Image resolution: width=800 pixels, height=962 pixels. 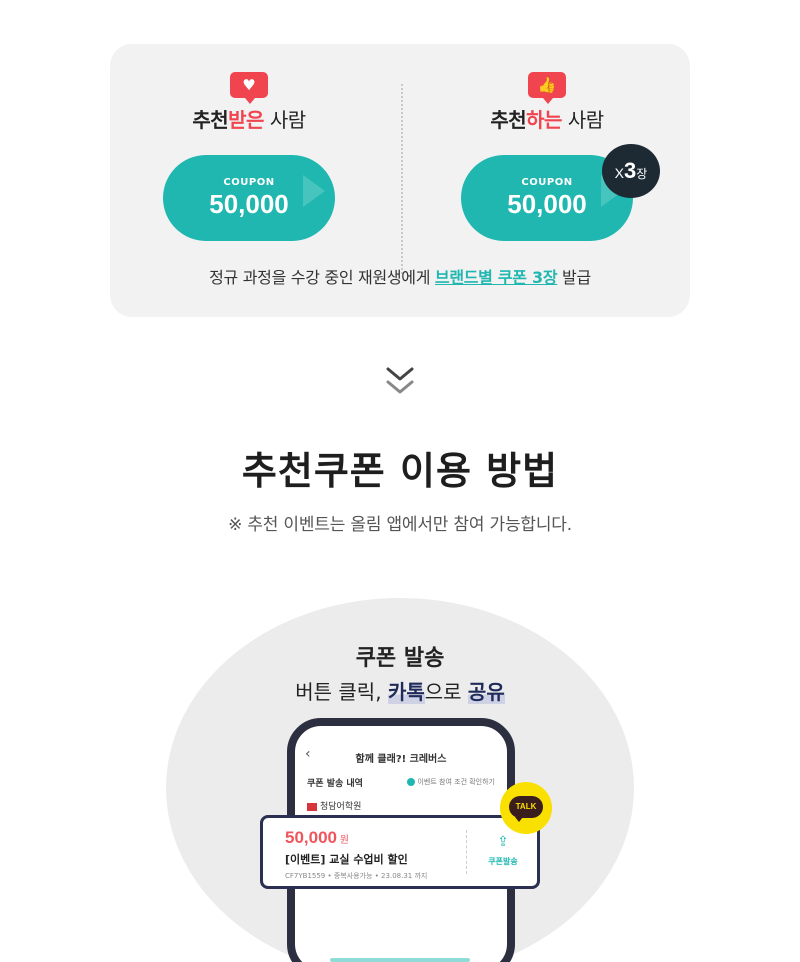 I want to click on coupon-label: COUPON, so click(x=249, y=182).